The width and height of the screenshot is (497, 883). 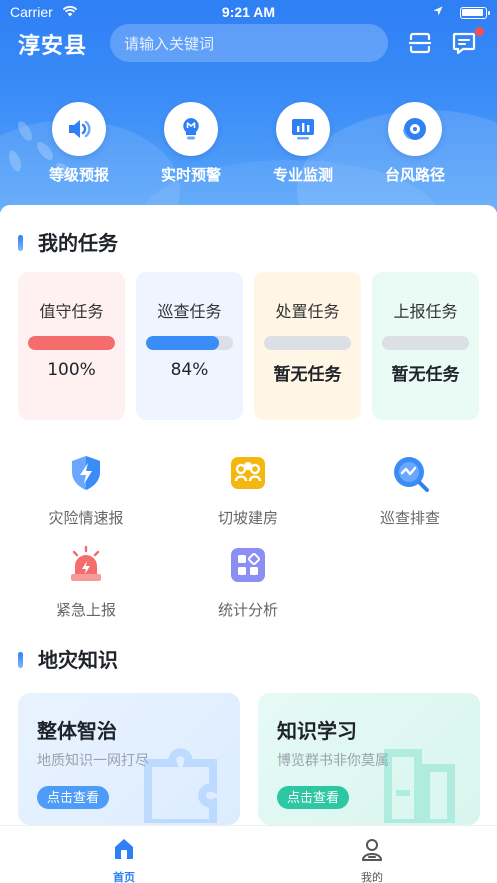 I want to click on quick-link-label: 实时预警, so click(x=190, y=175).